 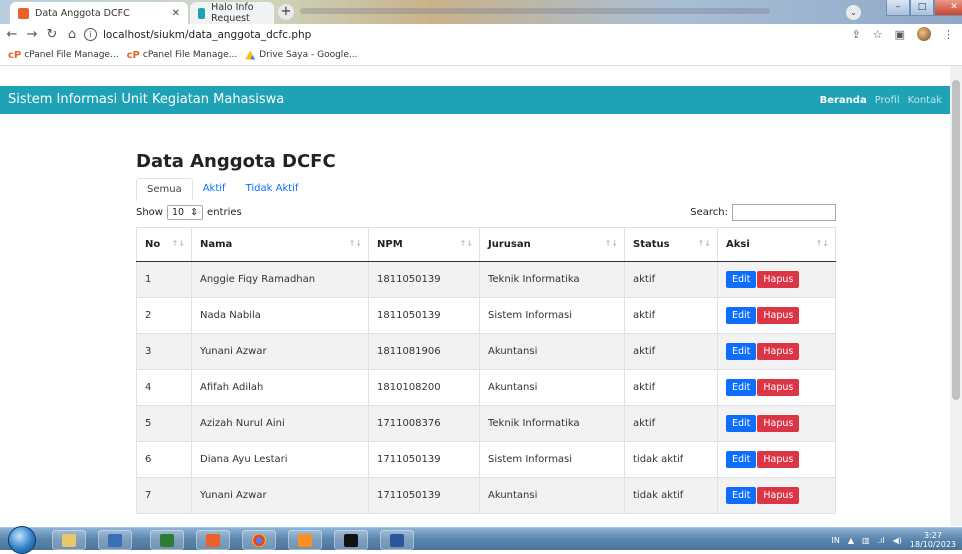 What do you see at coordinates (481, 540) in the screenshot?
I see `windows-taskbar: IN ▲ ▥ .ıl ◀) 3:27 18/10/2023` at bounding box center [481, 540].